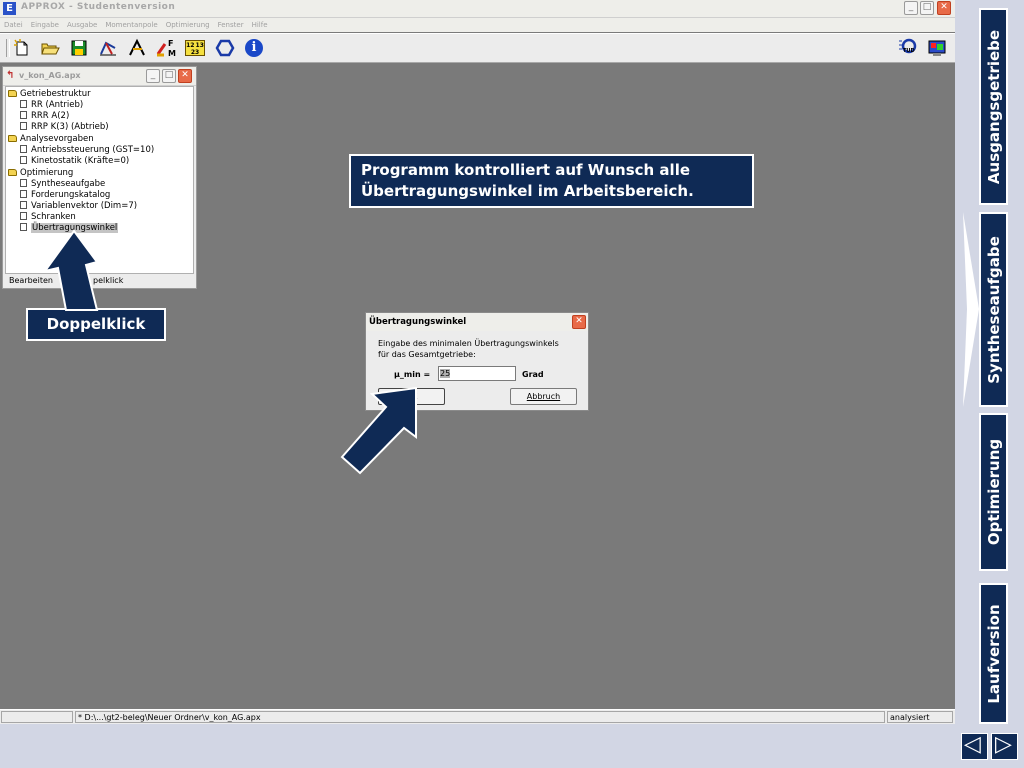 The height and width of the screenshot is (768, 1024). What do you see at coordinates (169, 76) in the screenshot?
I see `document-maximize-button: □` at bounding box center [169, 76].